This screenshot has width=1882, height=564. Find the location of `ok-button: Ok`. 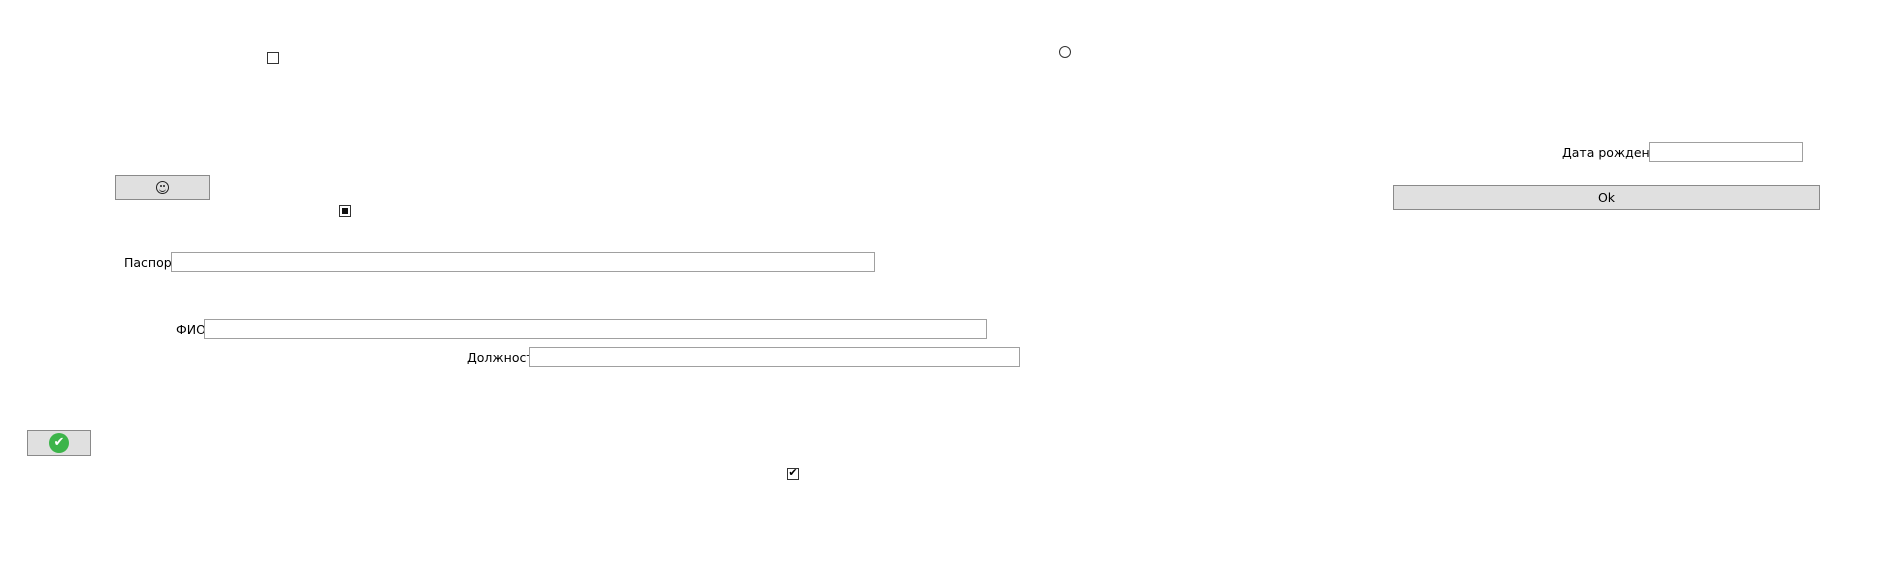

ok-button: Ok is located at coordinates (1606, 197).